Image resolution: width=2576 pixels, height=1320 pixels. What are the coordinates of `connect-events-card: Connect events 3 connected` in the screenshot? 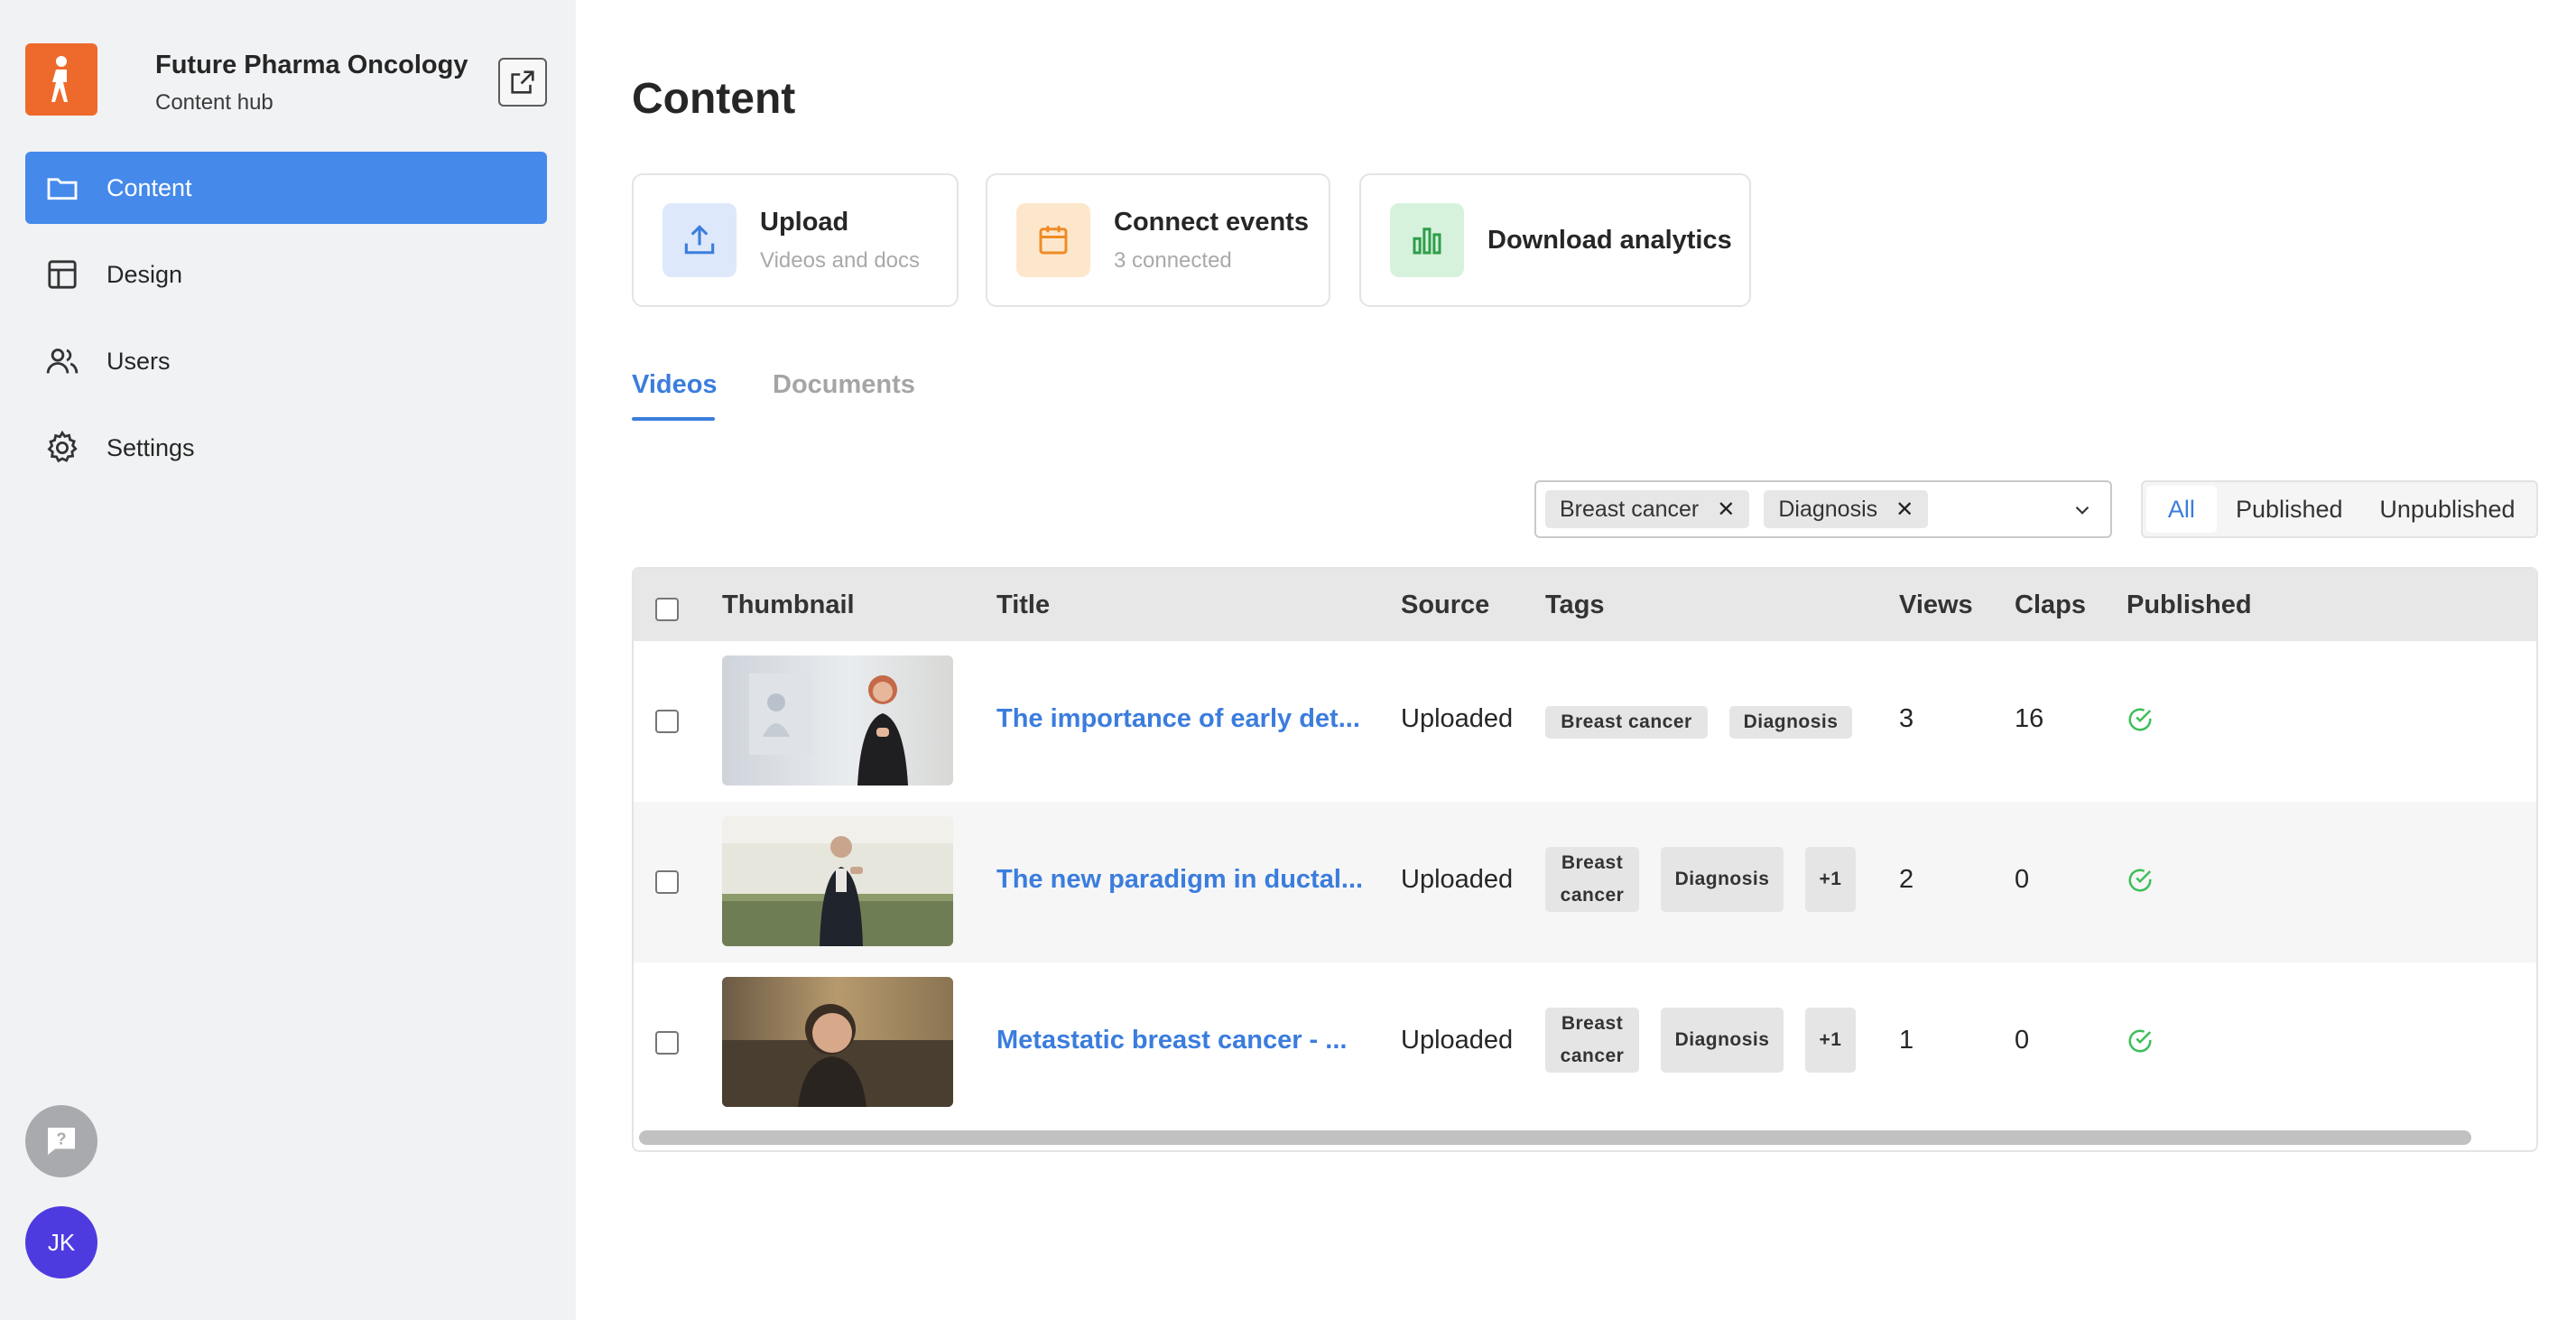 It's located at (1158, 240).